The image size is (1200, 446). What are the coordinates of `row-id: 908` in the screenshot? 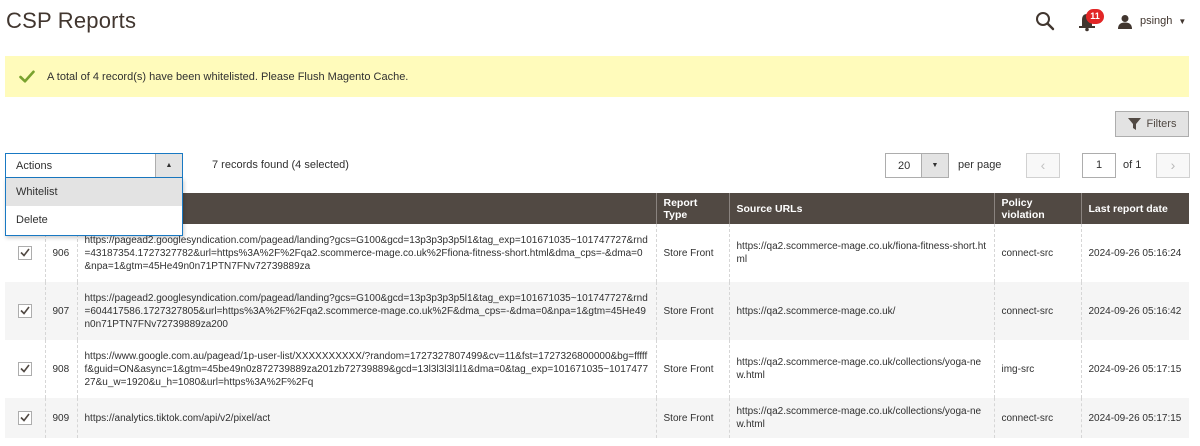 It's located at (60, 369).